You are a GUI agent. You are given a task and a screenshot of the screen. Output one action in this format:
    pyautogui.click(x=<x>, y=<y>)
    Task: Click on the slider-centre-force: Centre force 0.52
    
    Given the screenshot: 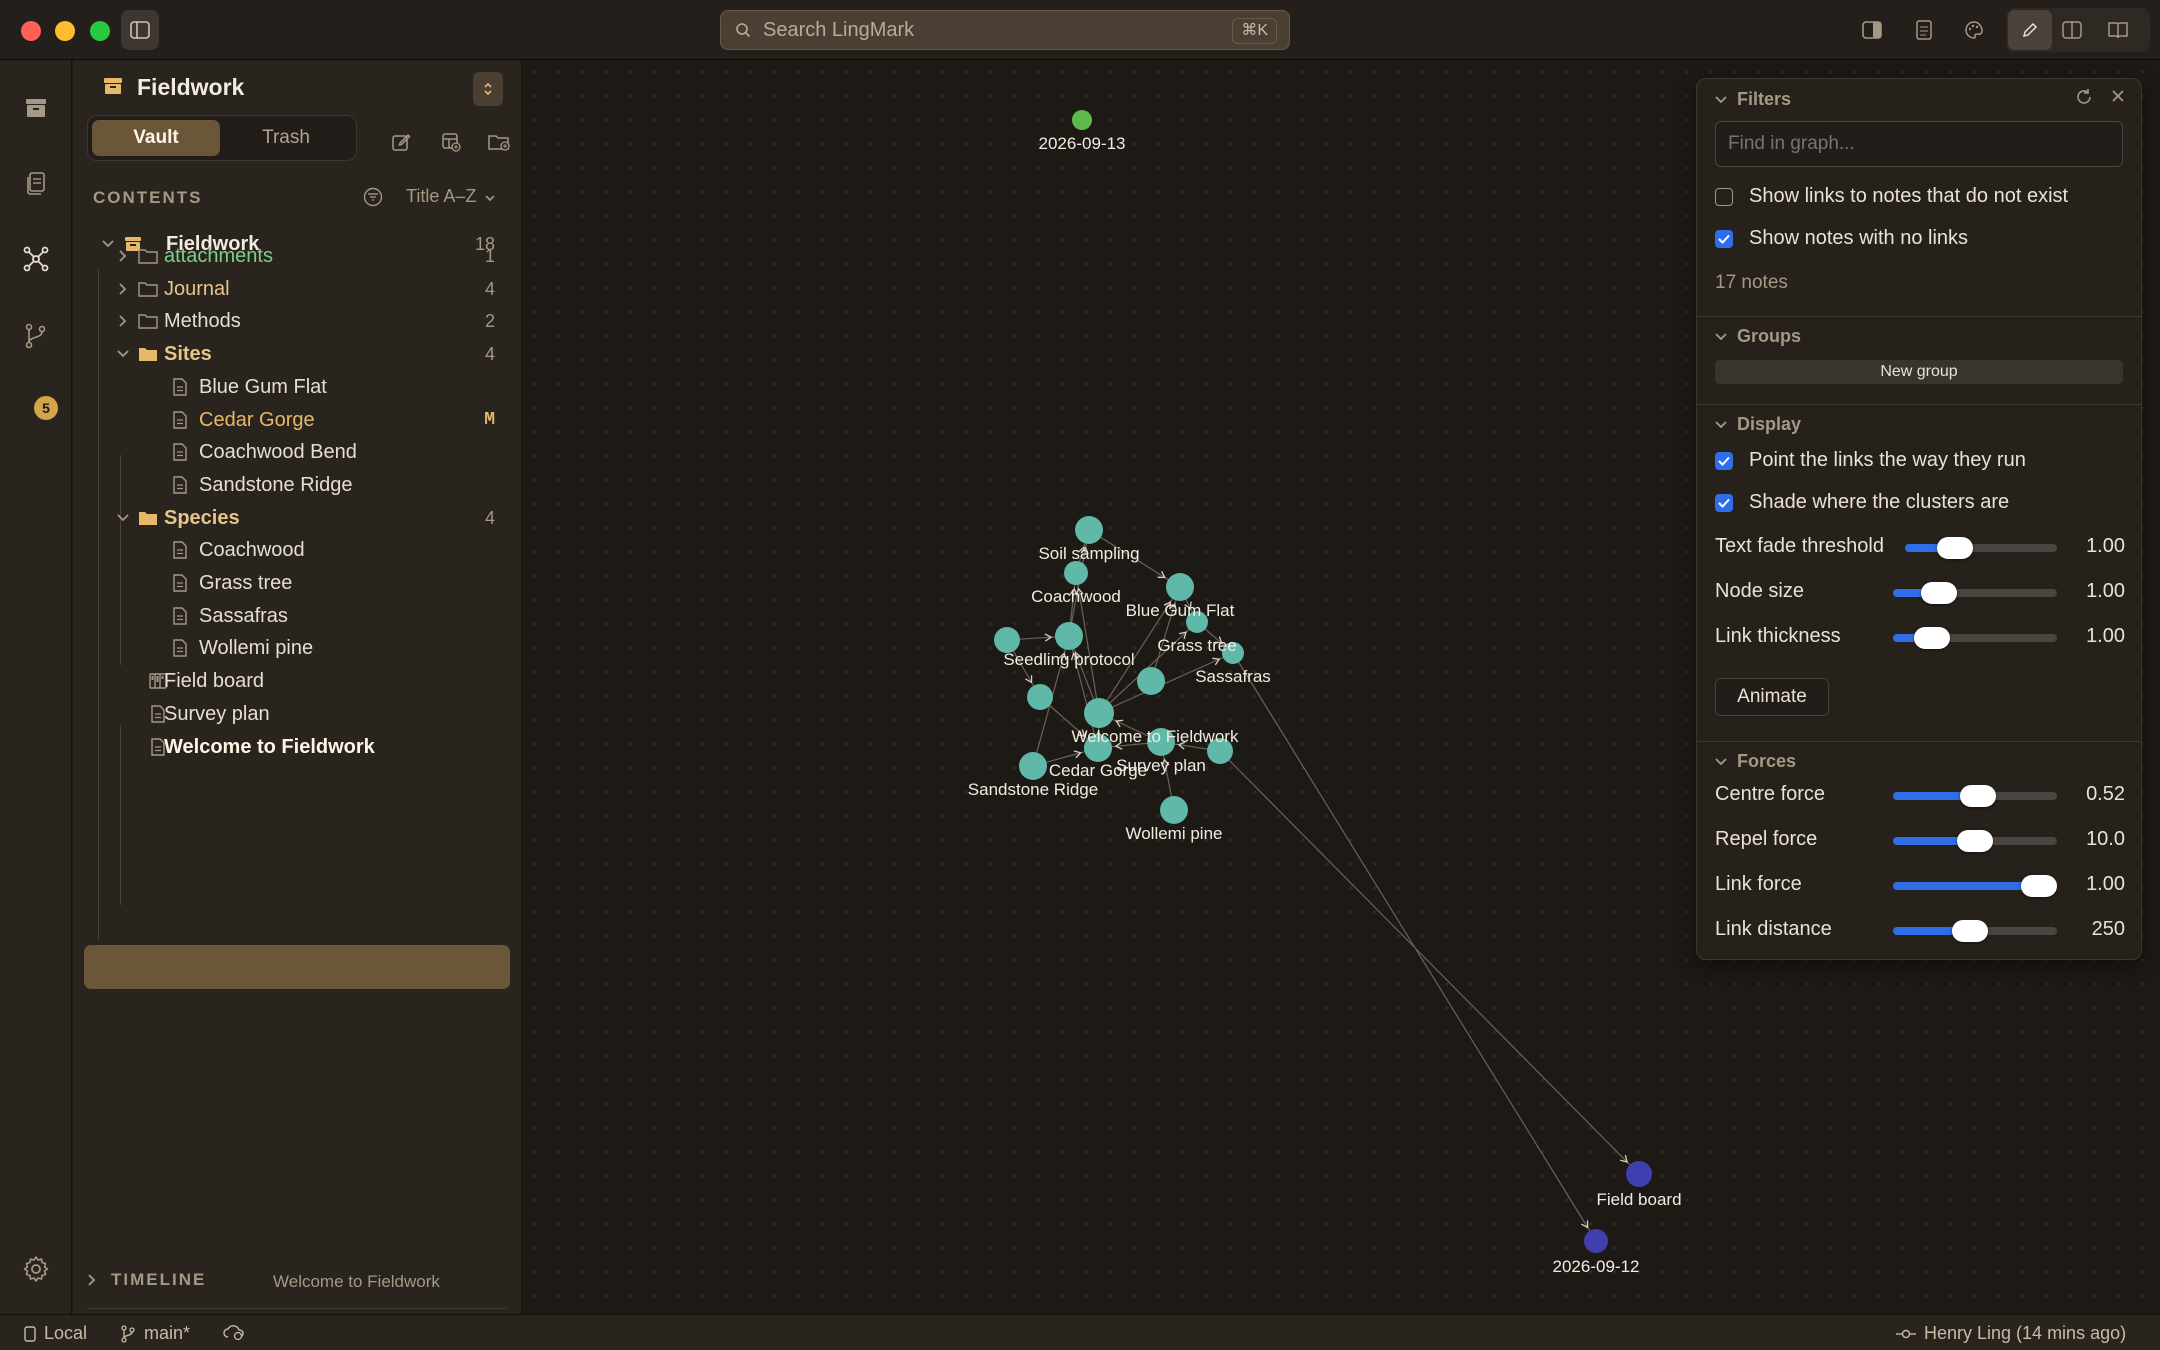 What is the action you would take?
    pyautogui.click(x=1920, y=794)
    